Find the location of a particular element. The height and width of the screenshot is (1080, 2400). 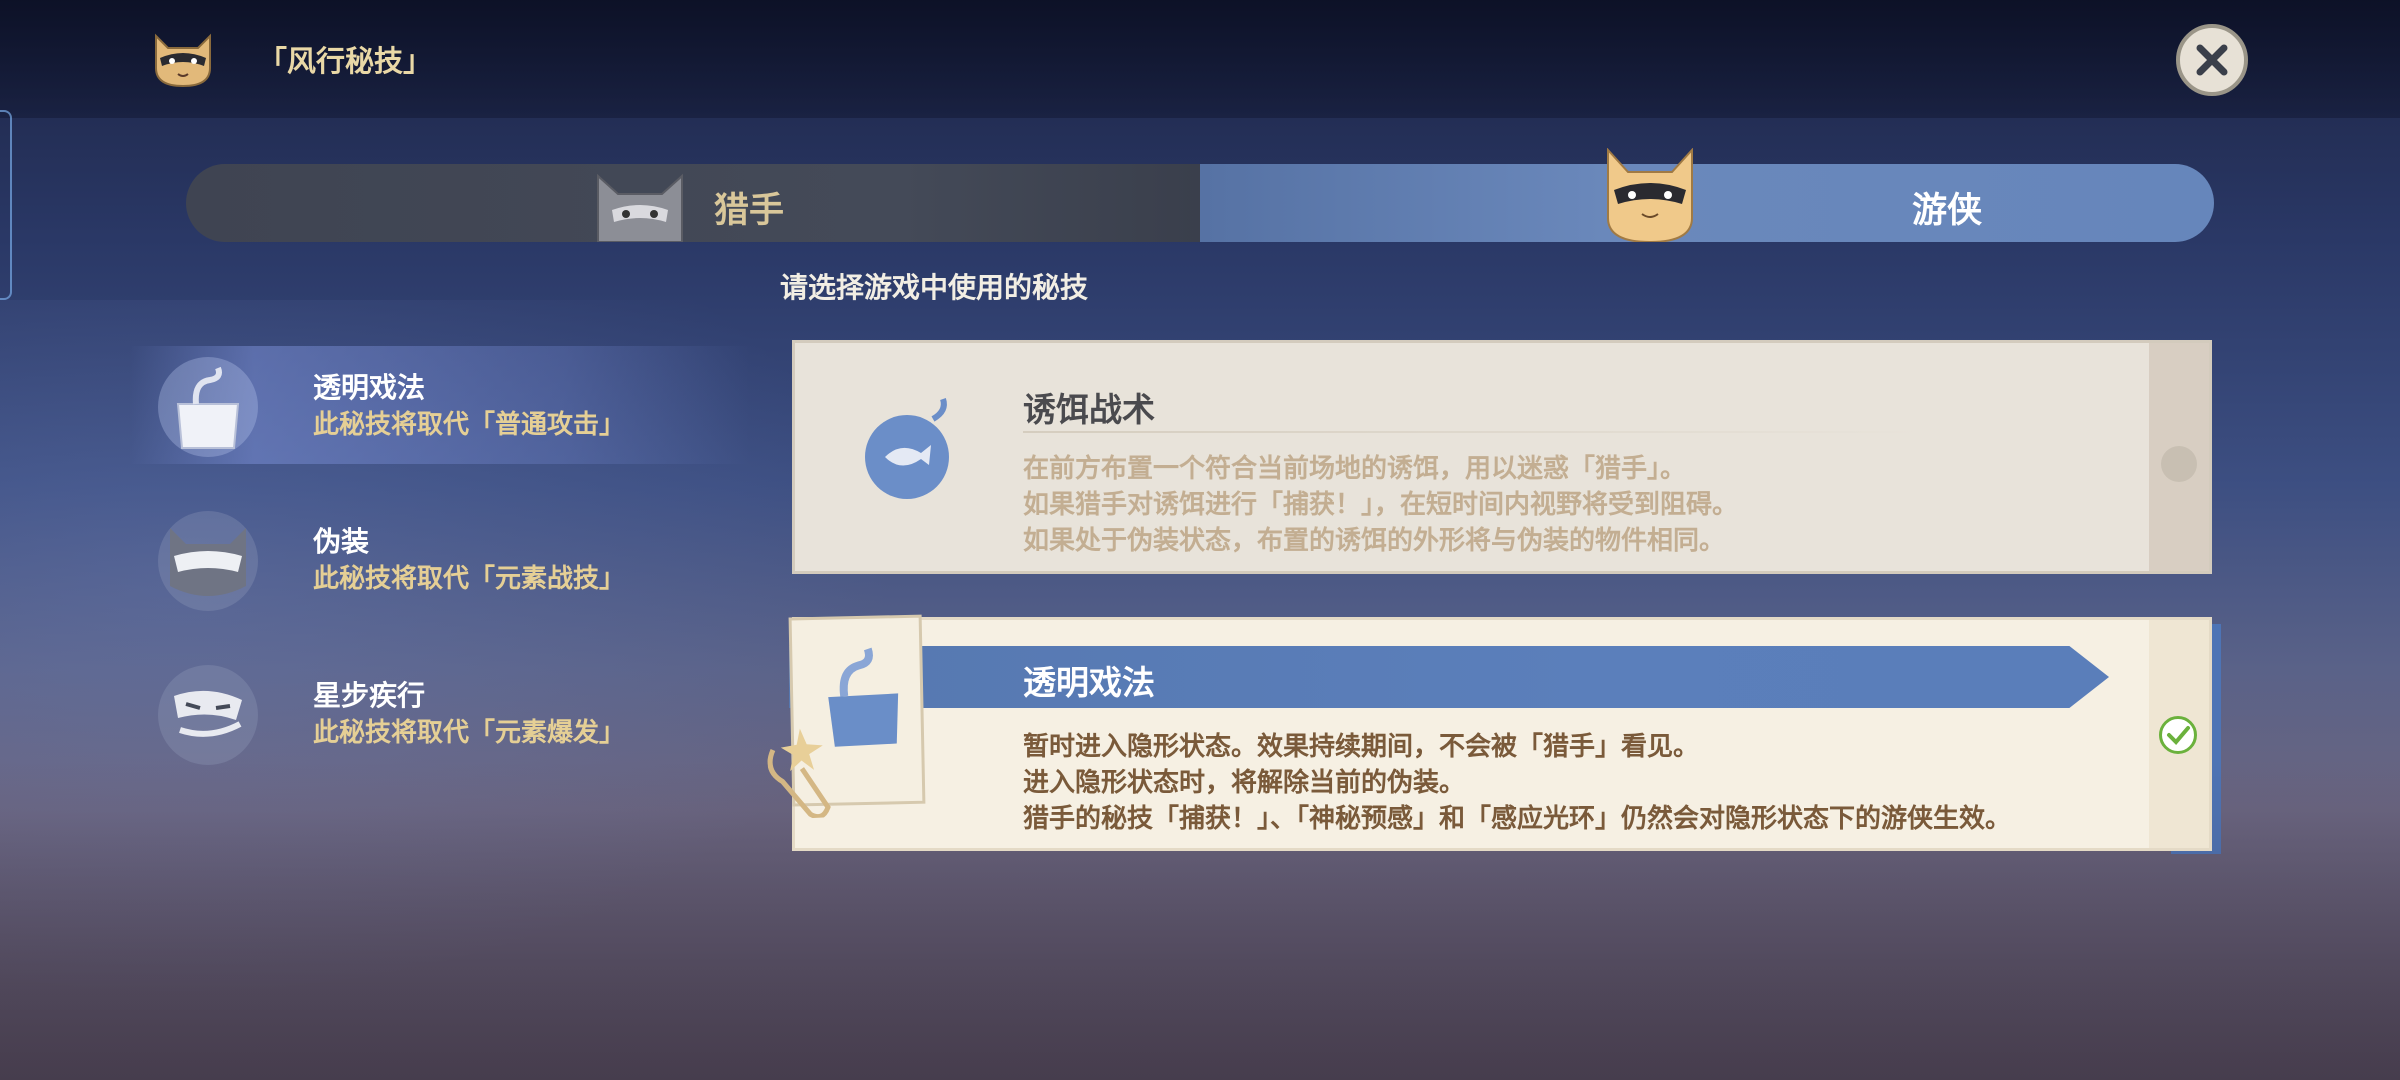

skill-item-star-step: 星步疾行 此秘技将取代「元素爆发」 is located at coordinates (440, 713).